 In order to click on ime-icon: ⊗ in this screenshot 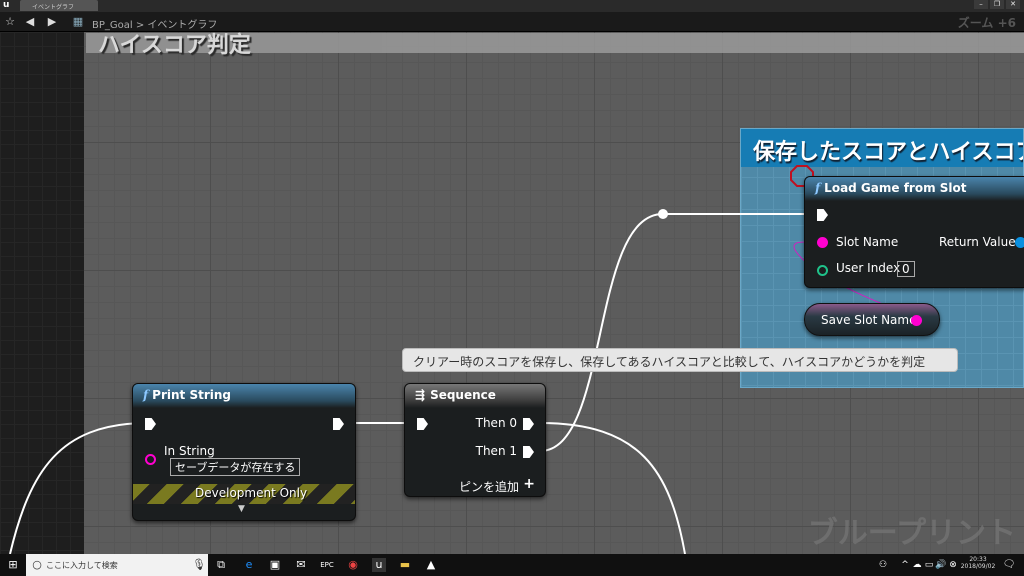, I will do `click(953, 565)`.